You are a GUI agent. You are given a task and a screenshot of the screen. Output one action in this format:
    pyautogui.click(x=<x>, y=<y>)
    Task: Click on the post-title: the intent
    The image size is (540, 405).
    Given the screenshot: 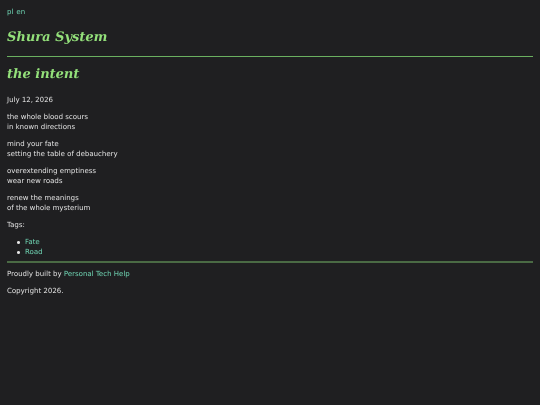 What is the action you would take?
    pyautogui.click(x=43, y=75)
    